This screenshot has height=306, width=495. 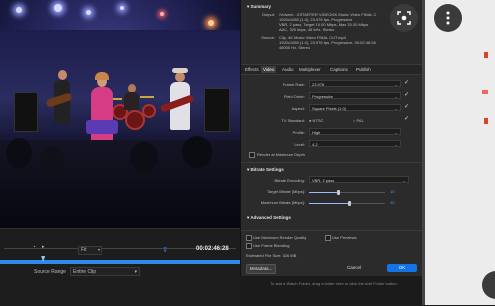 I want to click on target-bitrate-label: Target Bitrate [Mbps]:, so click(x=285, y=191).